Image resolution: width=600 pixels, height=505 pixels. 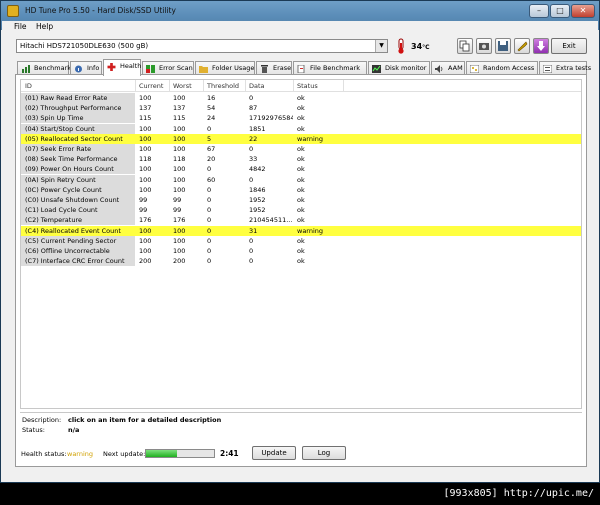 What do you see at coordinates (509, 68) in the screenshot?
I see `tab-random-access-label: Random Access` at bounding box center [509, 68].